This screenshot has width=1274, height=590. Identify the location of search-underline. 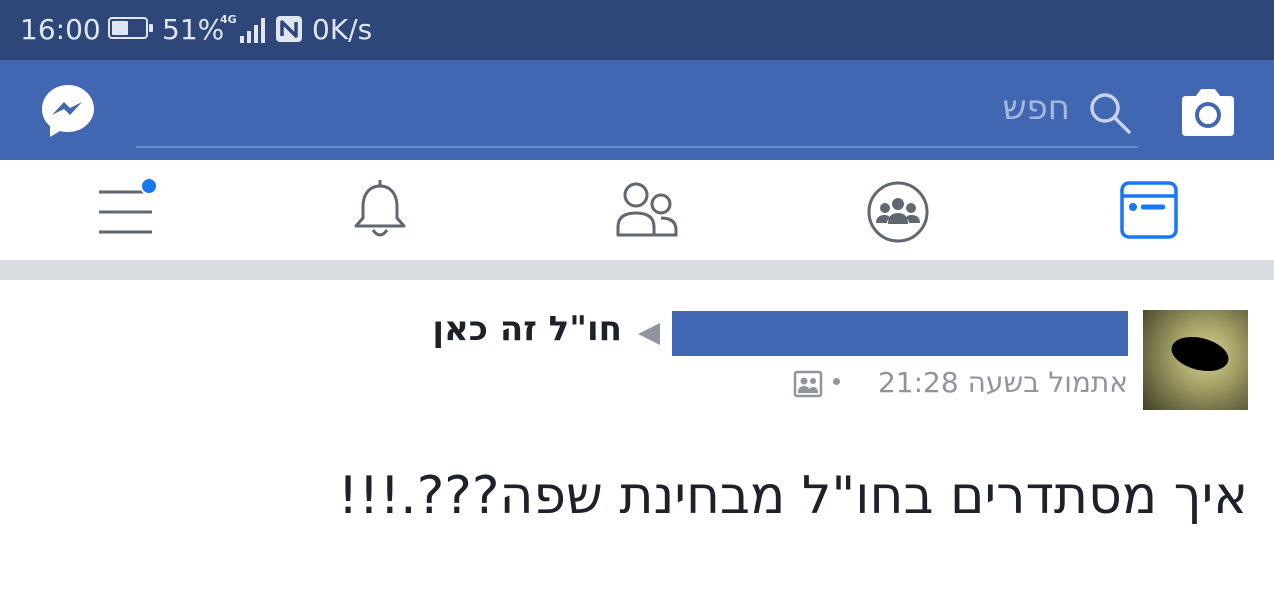
(637, 147).